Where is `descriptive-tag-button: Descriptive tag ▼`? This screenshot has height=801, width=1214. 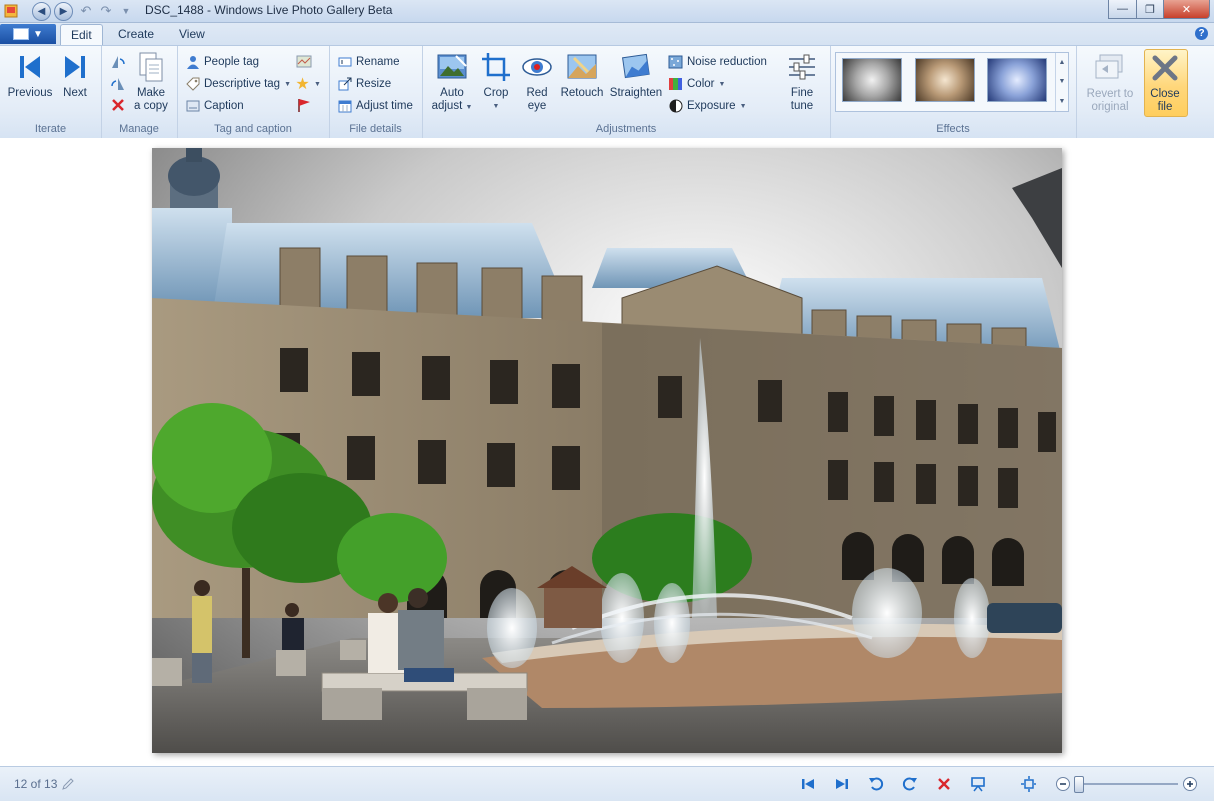 descriptive-tag-button: Descriptive tag ▼ is located at coordinates (238, 84).